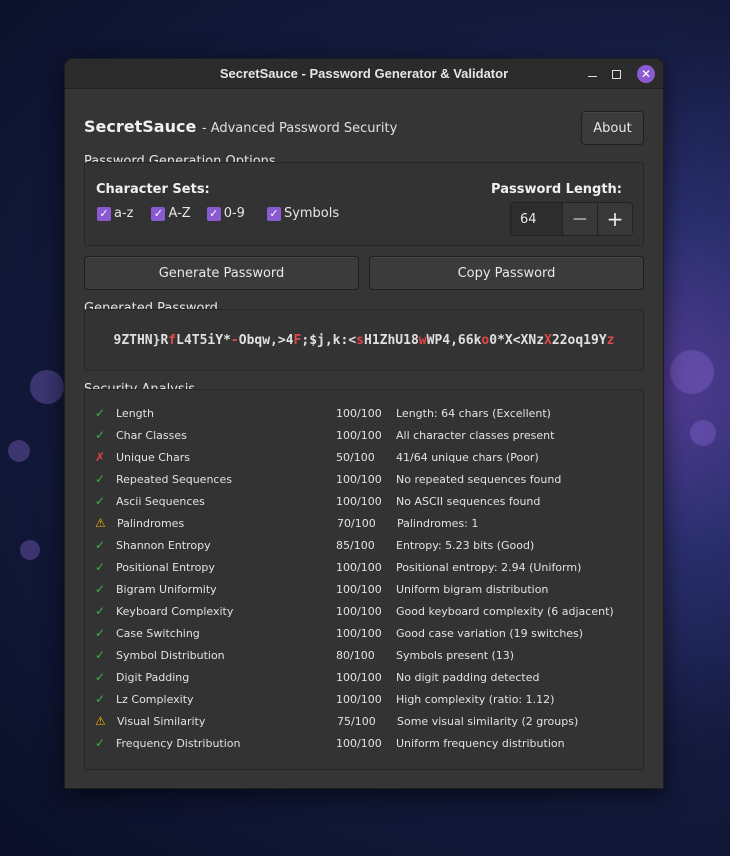 Image resolution: width=730 pixels, height=856 pixels. Describe the element at coordinates (151, 523) in the screenshot. I see `analysis-name: Palindromes` at that location.